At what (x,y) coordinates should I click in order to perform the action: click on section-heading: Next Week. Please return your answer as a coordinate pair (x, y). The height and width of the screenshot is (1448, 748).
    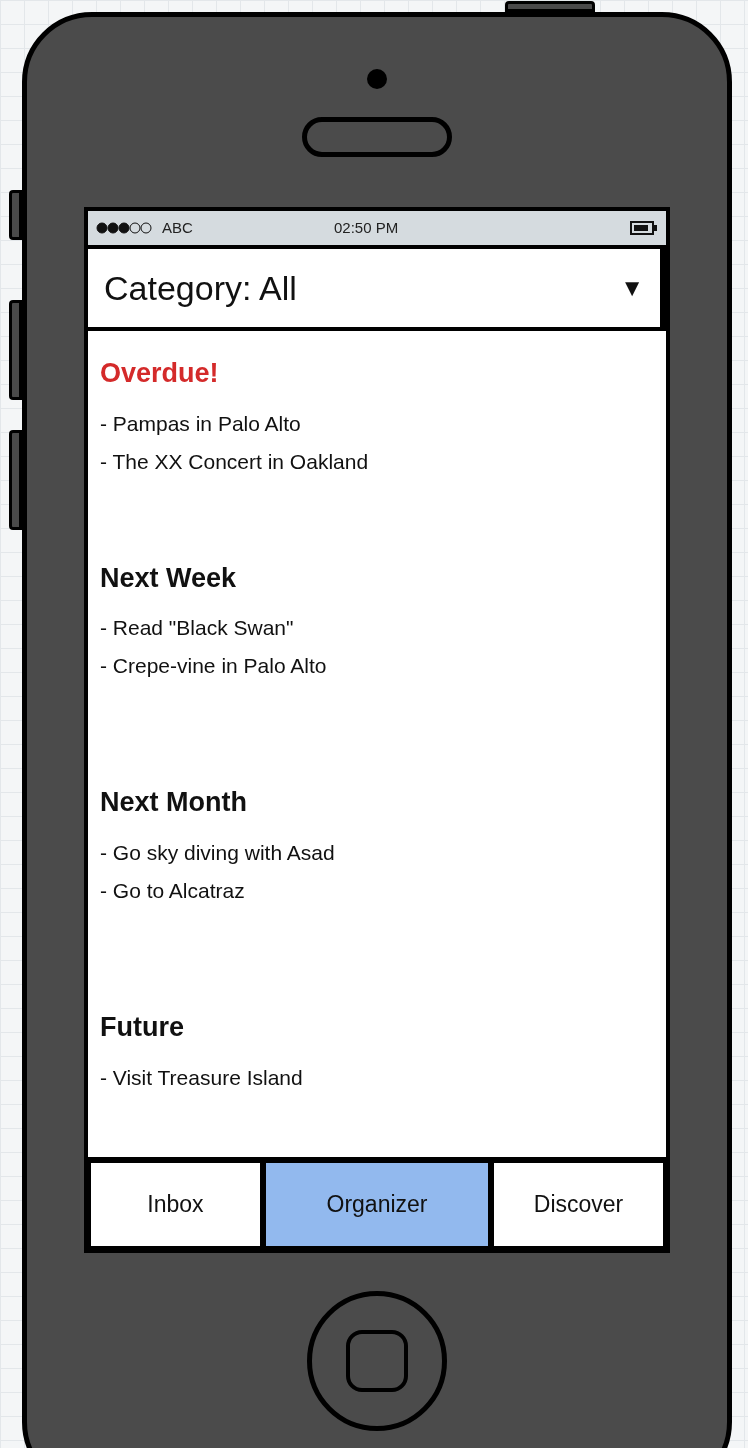
    Looking at the image, I should click on (169, 578).